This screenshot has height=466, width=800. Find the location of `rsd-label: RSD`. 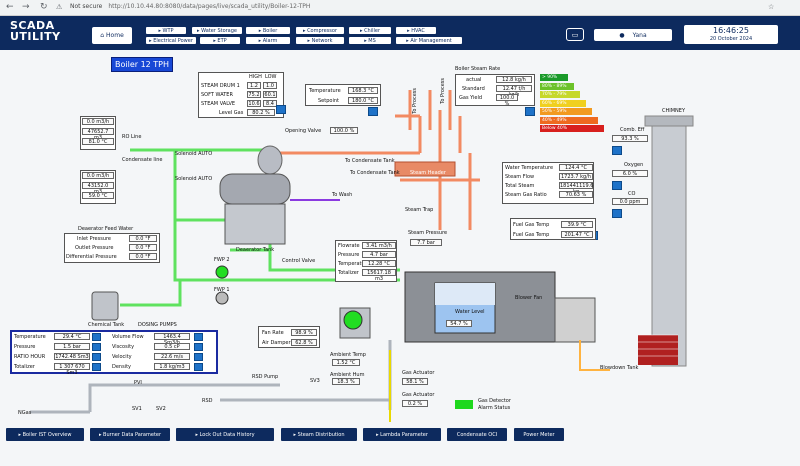

rsd-label: RSD is located at coordinates (207, 401).